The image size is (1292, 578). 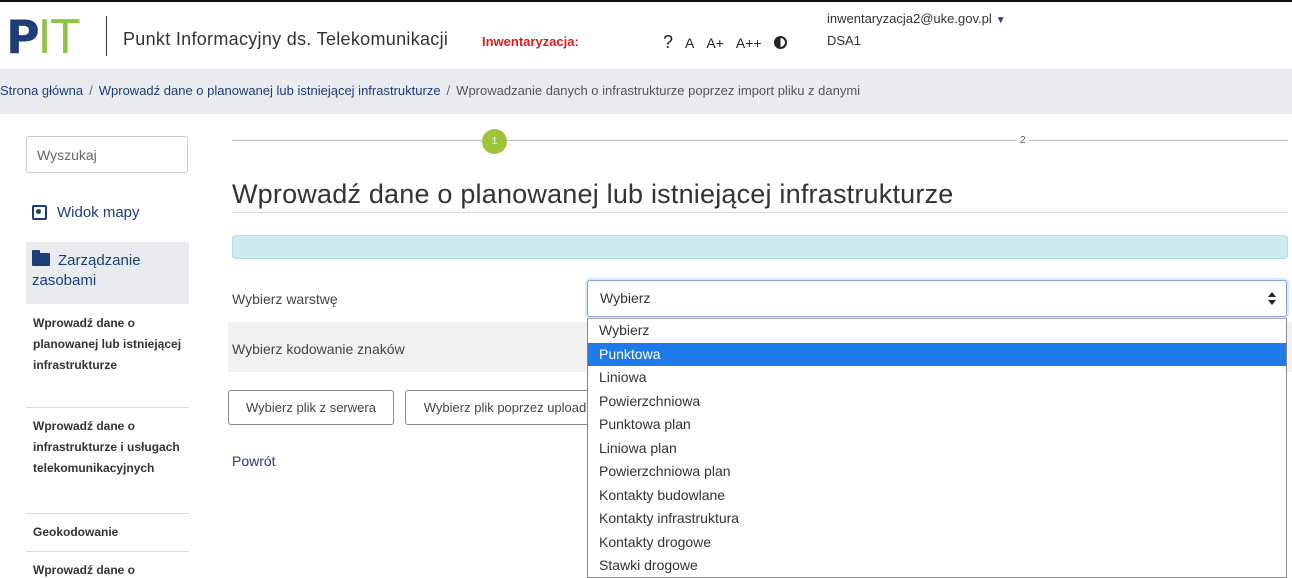 I want to click on app-title: Punkt Informacyjny ds. Telekomunikacji, so click(x=286, y=39).